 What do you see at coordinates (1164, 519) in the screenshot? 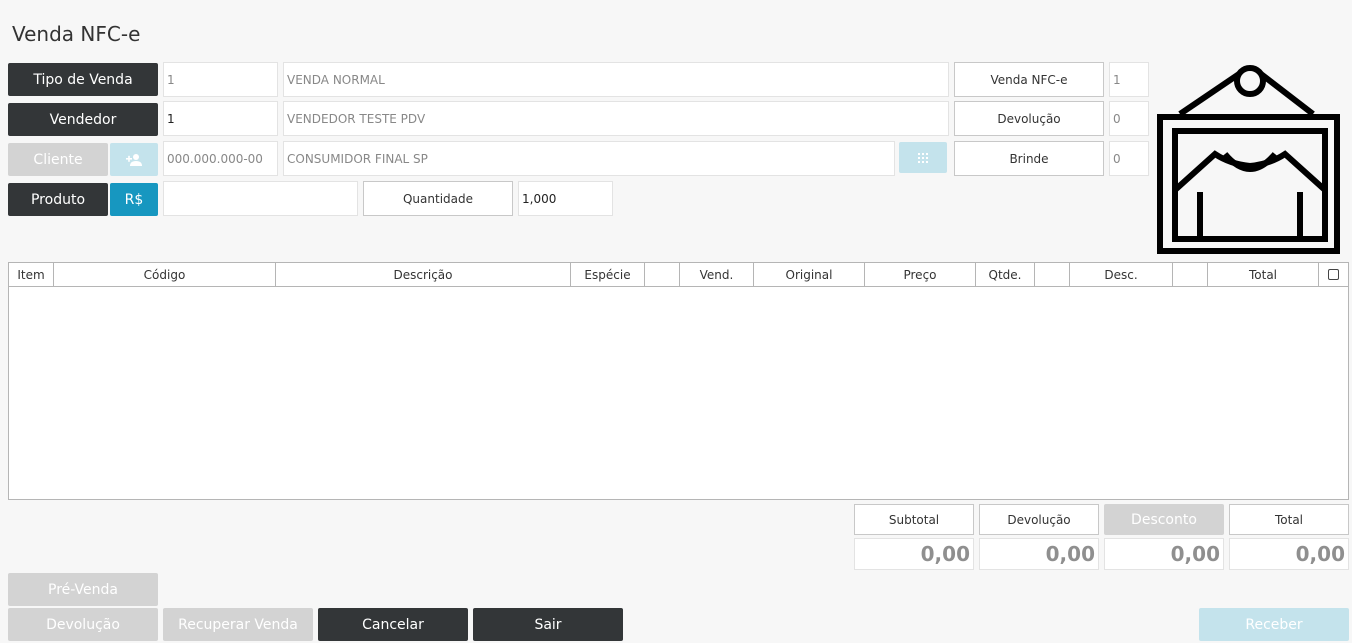
I see `desconto-button: Desconto` at bounding box center [1164, 519].